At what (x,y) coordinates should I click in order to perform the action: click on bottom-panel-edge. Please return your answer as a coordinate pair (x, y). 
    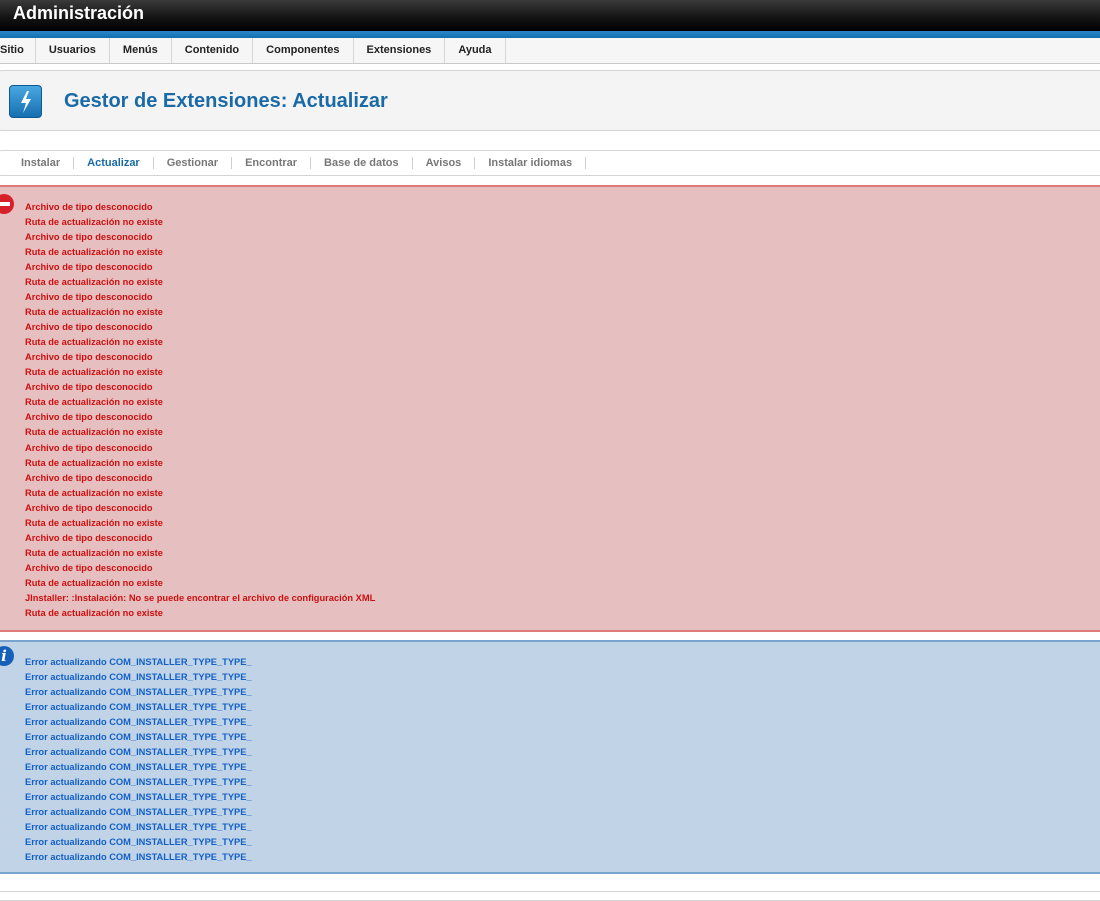
    Looking at the image, I should click on (550, 896).